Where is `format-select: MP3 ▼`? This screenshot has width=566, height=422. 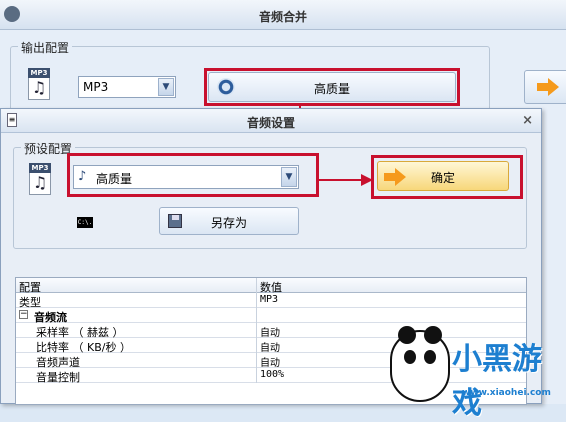
format-select: MP3 ▼ is located at coordinates (127, 87).